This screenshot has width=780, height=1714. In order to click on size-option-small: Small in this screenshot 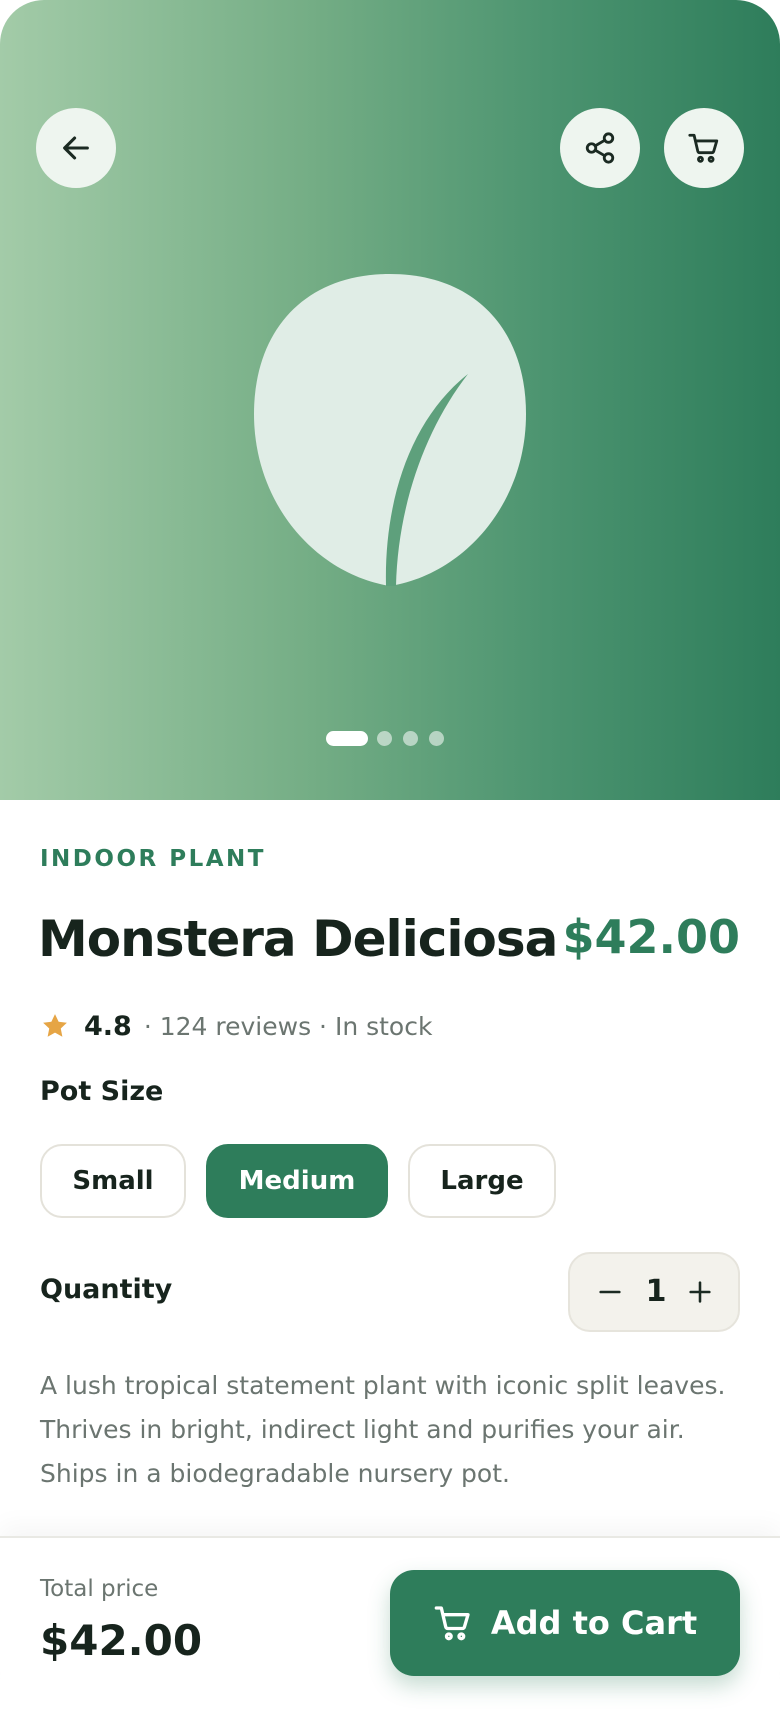, I will do `click(113, 1181)`.